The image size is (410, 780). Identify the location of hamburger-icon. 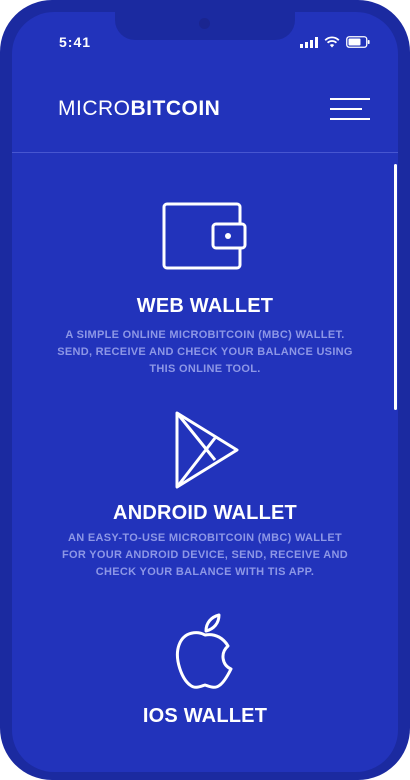
(350, 99).